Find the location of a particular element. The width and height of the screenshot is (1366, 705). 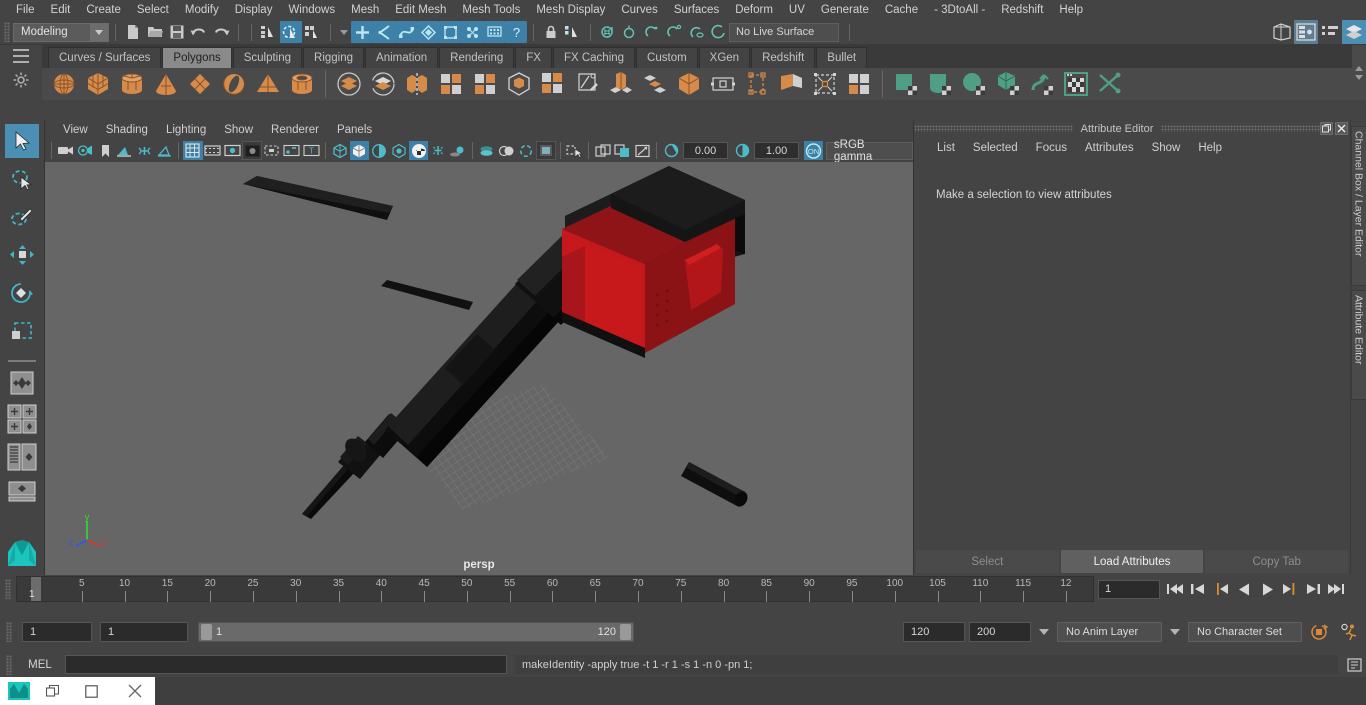

undo-icon is located at coordinates (199, 32).